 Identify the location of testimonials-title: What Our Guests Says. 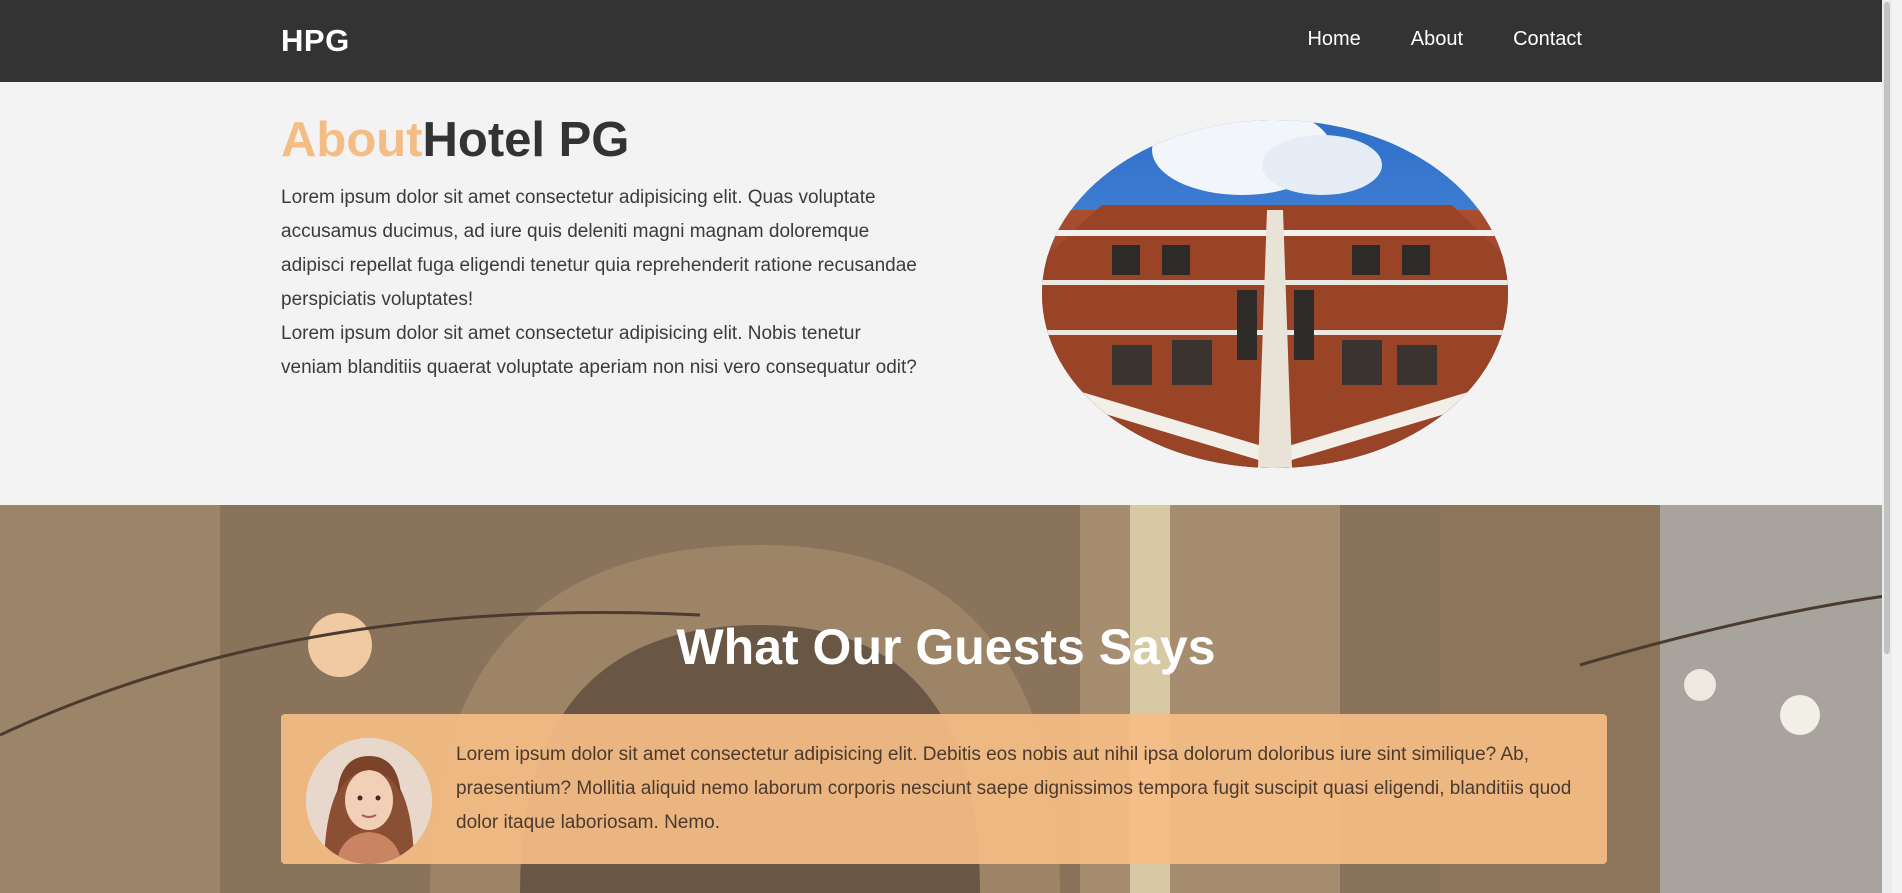
(946, 647).